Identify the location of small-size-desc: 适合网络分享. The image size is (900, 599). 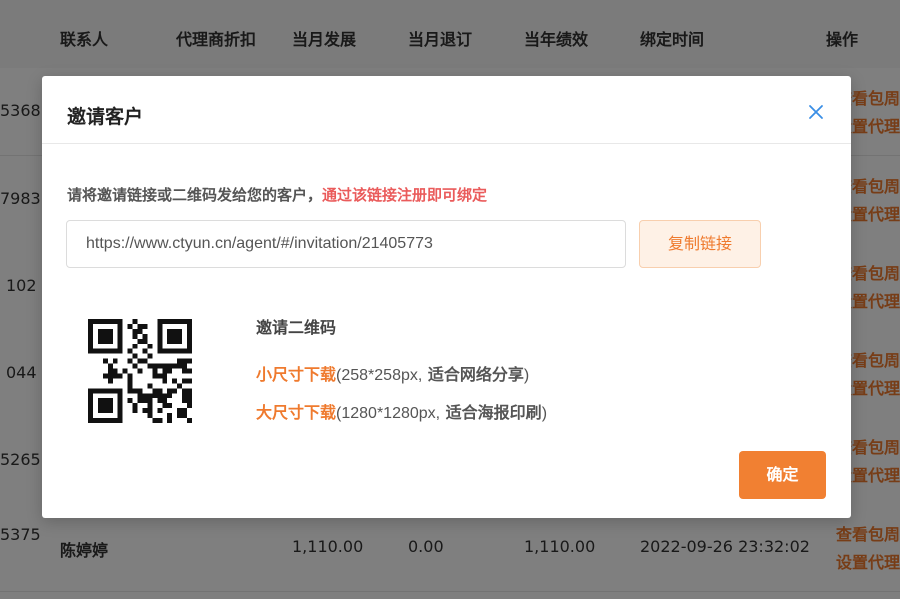
(473, 374).